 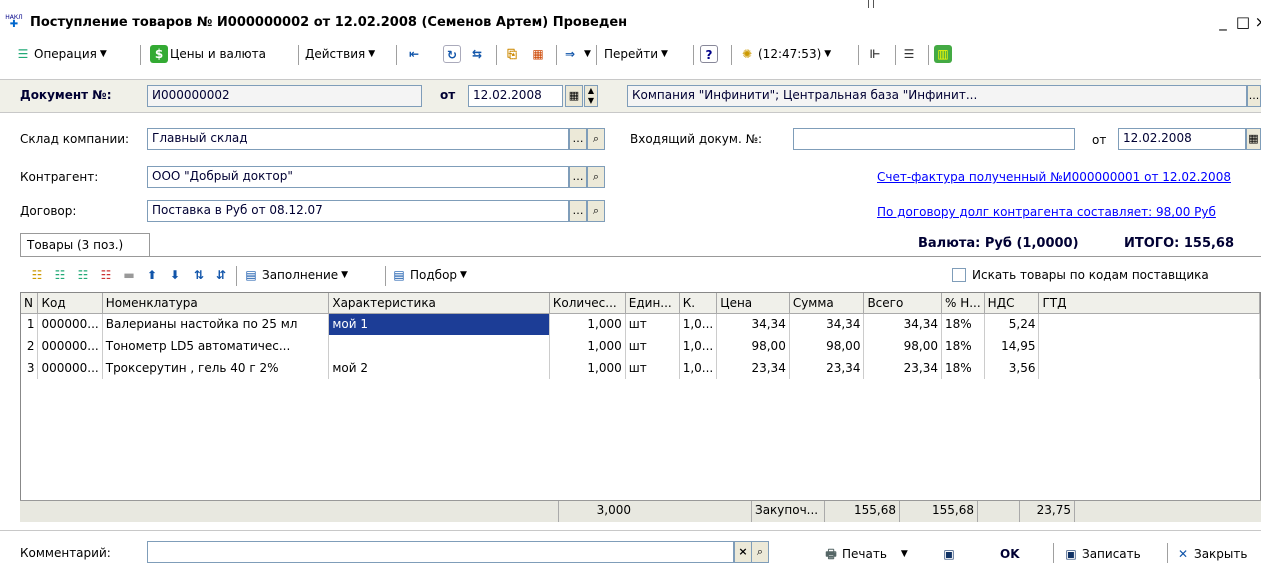 What do you see at coordinates (1101, 554) in the screenshot?
I see `save-button: ▣ Записать` at bounding box center [1101, 554].